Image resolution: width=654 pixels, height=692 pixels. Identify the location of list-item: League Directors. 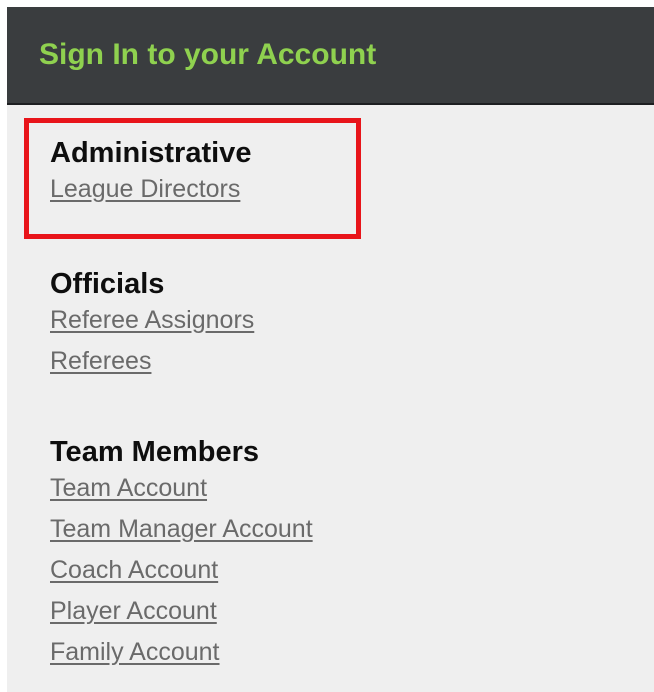
(150, 192).